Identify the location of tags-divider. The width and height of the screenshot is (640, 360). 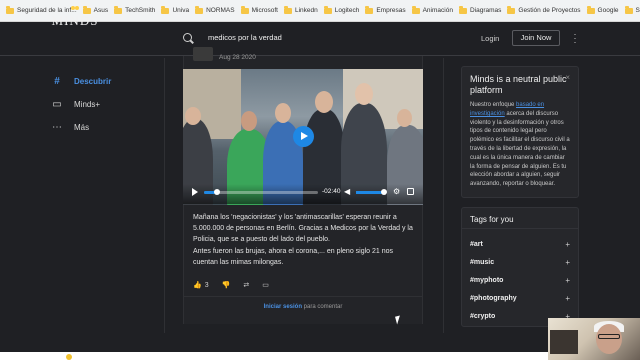
(520, 228).